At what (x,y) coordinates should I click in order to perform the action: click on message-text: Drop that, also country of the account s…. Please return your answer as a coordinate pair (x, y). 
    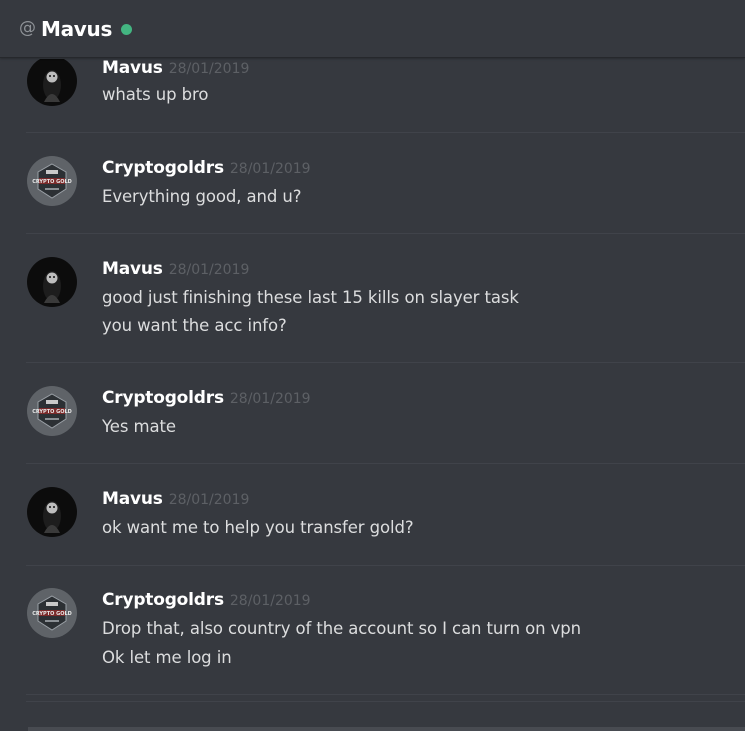
    Looking at the image, I should click on (342, 628).